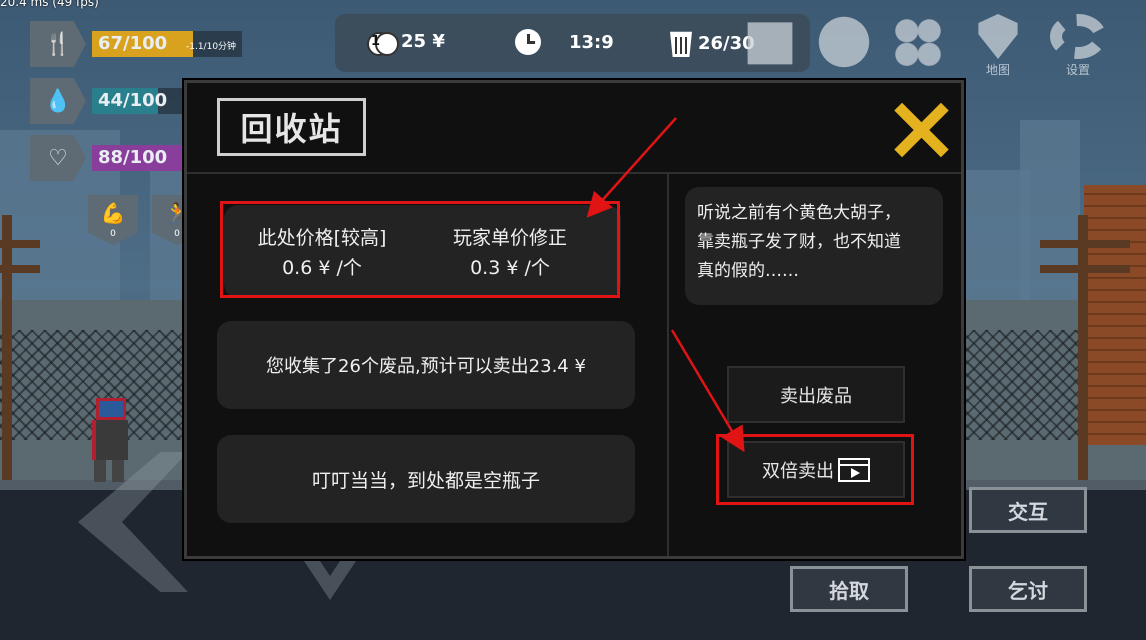  I want to click on clock-icon, so click(528, 42).